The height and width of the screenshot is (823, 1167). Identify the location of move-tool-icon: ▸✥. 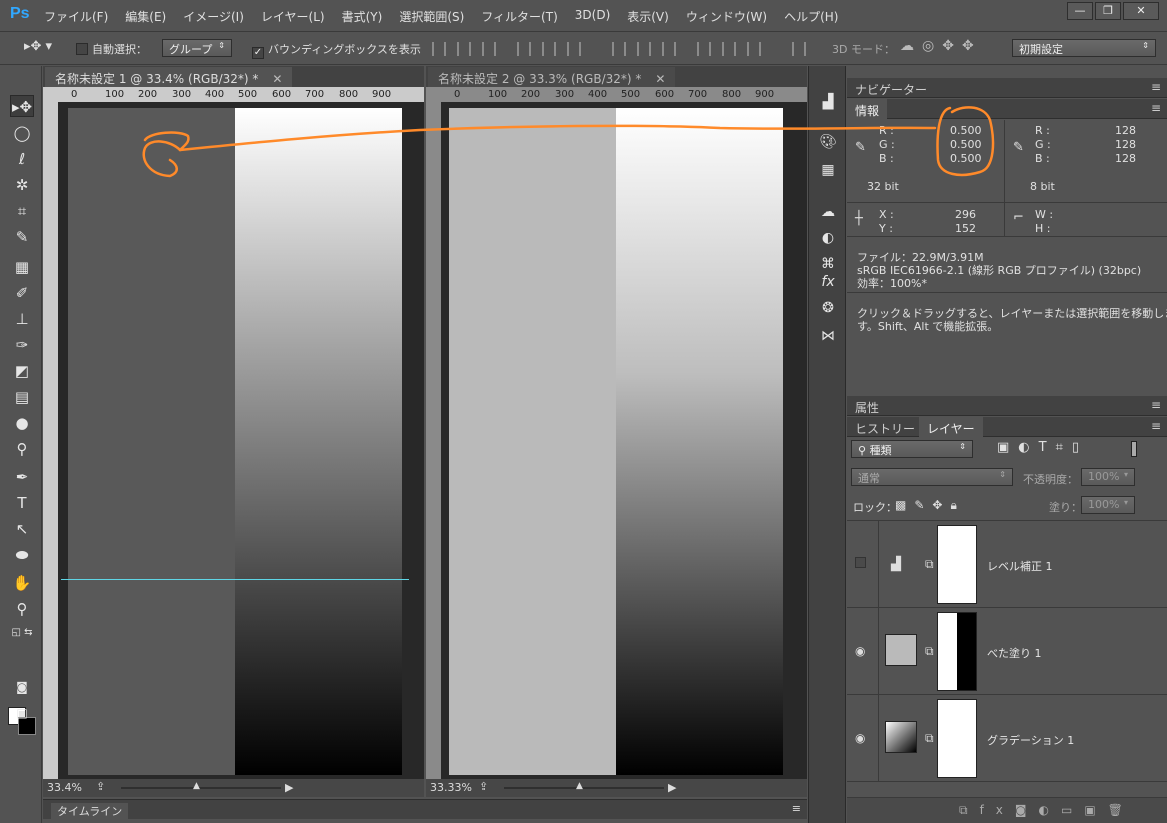
(22, 106).